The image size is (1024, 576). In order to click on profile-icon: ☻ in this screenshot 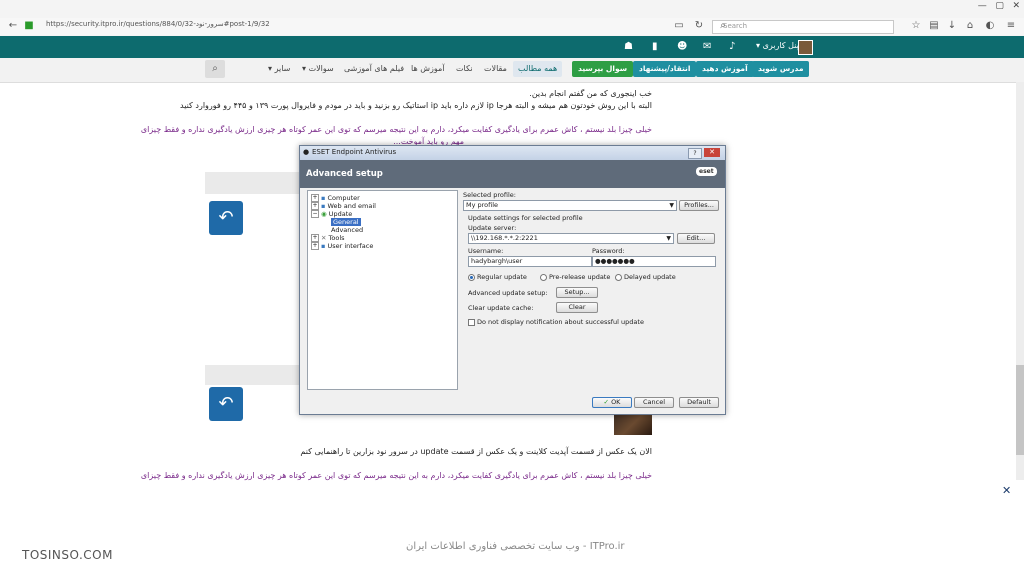, I will do `click(682, 46)`.